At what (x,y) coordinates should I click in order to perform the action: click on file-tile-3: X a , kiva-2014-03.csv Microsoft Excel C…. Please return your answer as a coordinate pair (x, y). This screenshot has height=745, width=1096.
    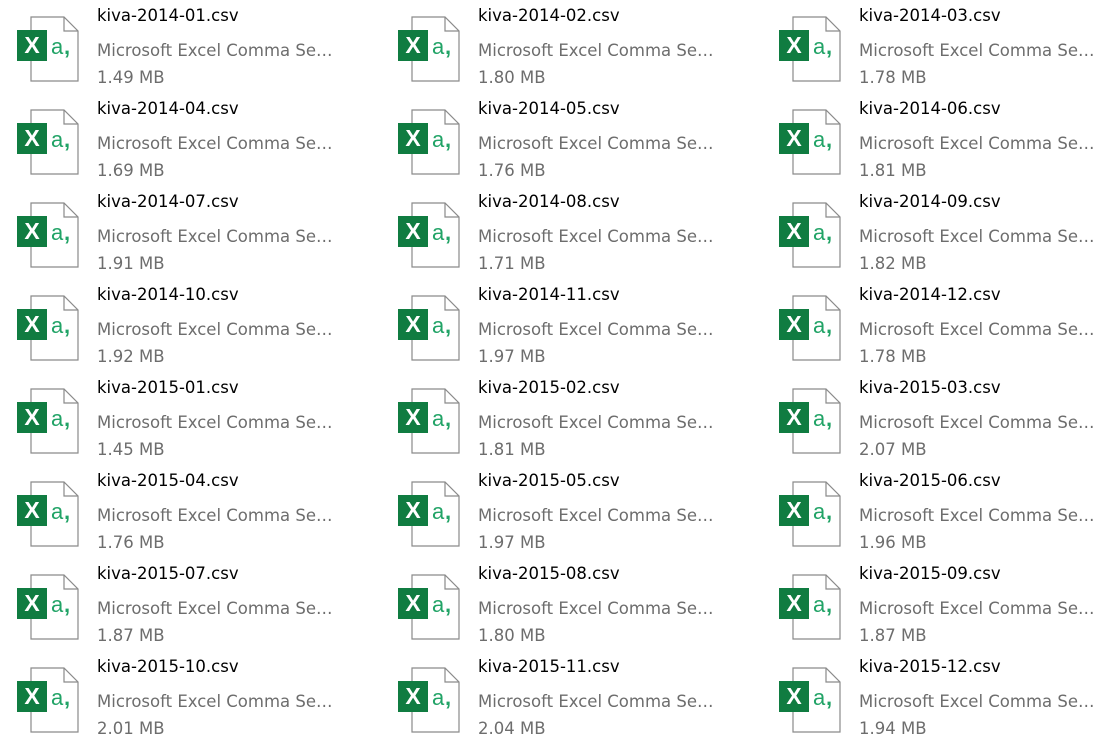
    Looking at the image, I should click on (930, 50).